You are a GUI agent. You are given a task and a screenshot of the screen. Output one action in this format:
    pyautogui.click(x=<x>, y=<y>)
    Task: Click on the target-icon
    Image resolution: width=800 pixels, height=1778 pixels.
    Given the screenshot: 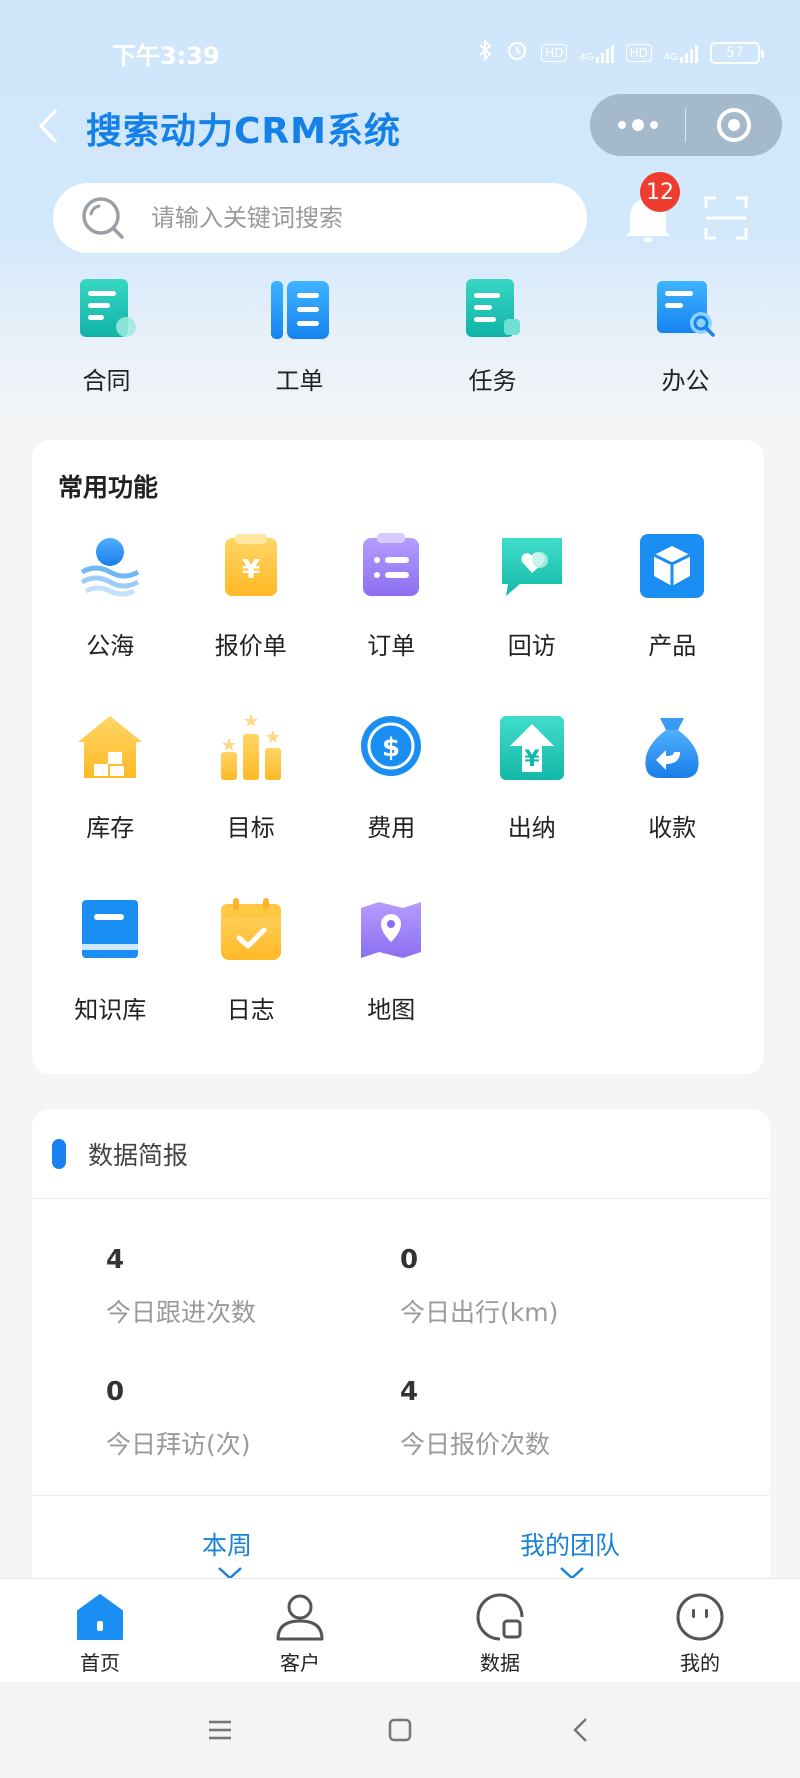 What is the action you would take?
    pyautogui.click(x=250, y=747)
    